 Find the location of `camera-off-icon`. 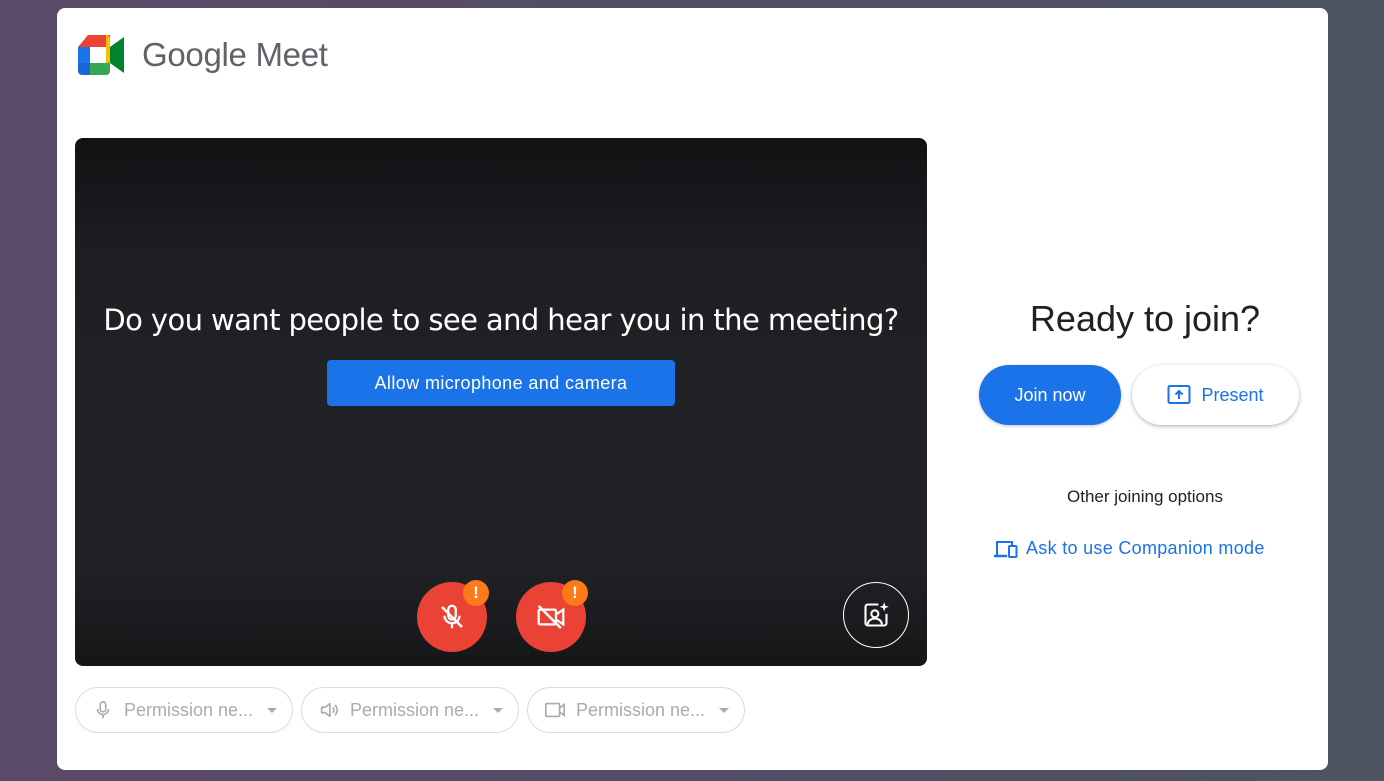

camera-off-icon is located at coordinates (551, 617).